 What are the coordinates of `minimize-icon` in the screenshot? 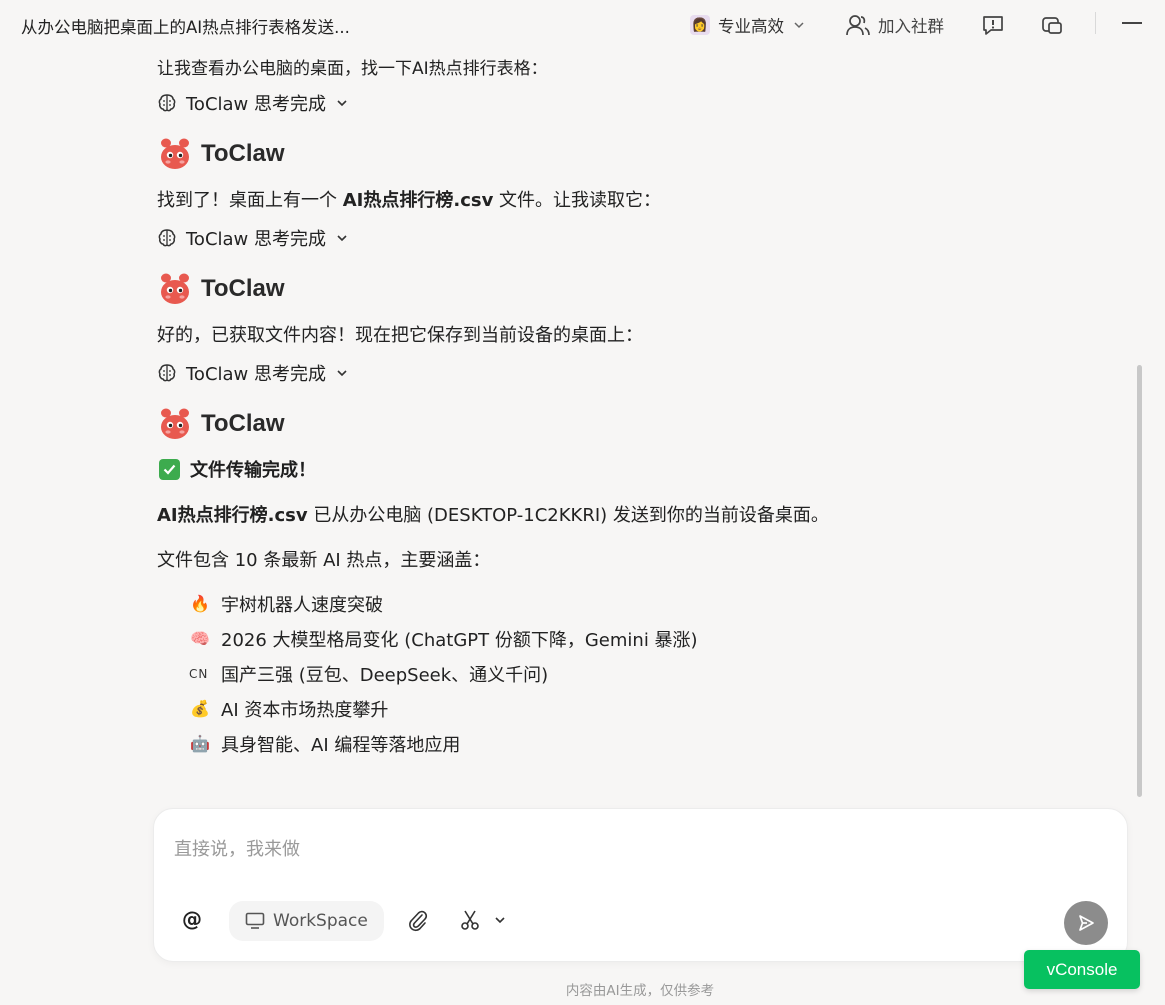 It's located at (1132, 23).